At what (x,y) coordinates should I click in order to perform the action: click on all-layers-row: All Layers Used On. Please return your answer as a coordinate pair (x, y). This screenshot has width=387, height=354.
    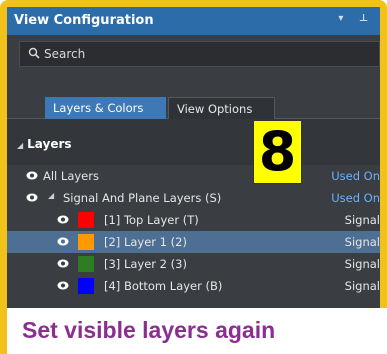
    Looking at the image, I should click on (193, 176).